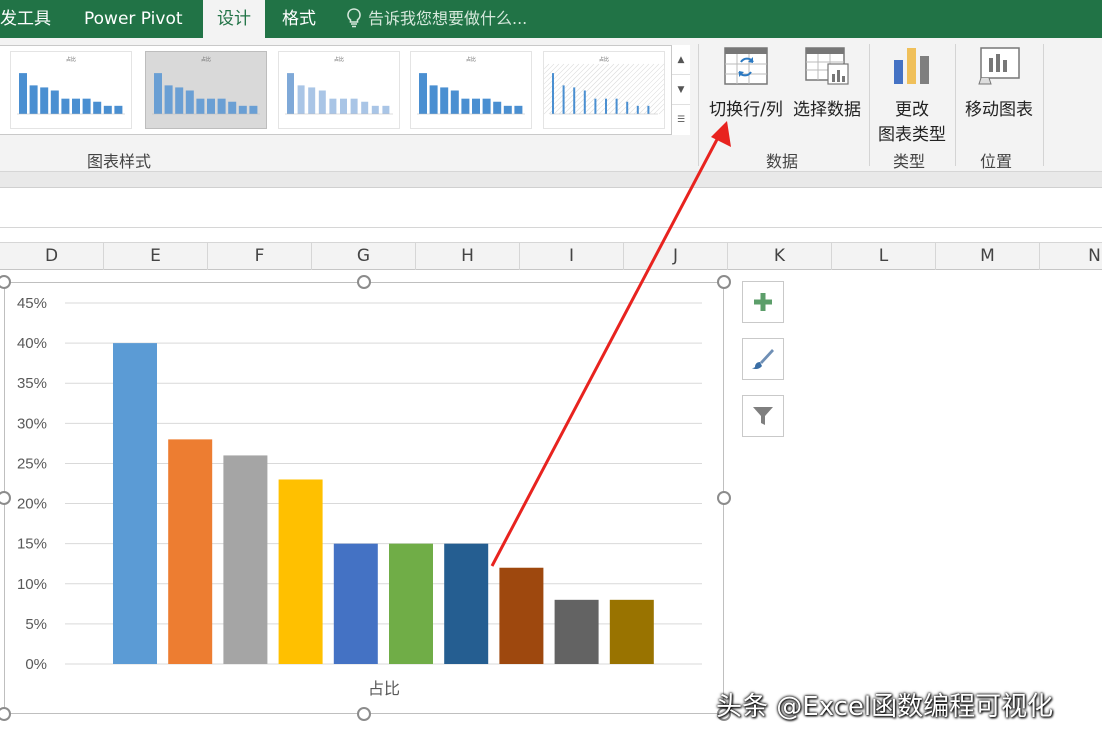 The width and height of the screenshot is (1102, 738). What do you see at coordinates (607, 348) in the screenshot?
I see `annotation-arrow-line` at bounding box center [607, 348].